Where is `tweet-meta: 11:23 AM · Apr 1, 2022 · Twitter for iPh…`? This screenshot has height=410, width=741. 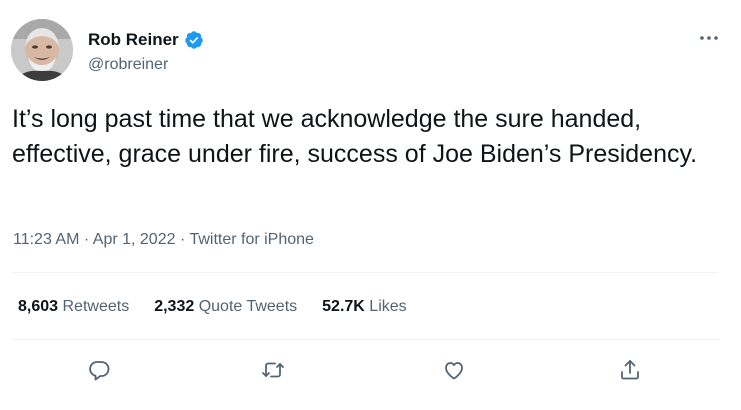
tweet-meta: 11:23 AM · Apr 1, 2022 · Twitter for iPh… is located at coordinates (163, 240).